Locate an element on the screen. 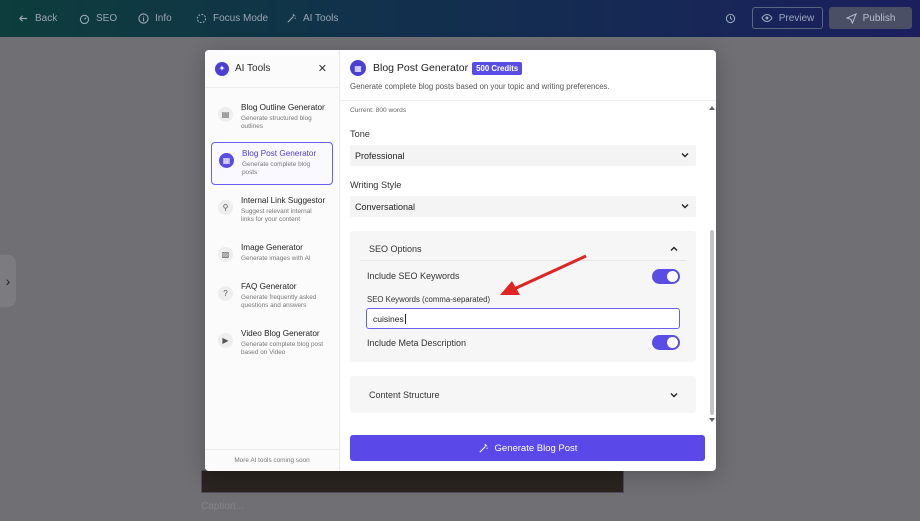 This screenshot has height=521, width=920. sidebar-header: ✦ AI Tools ✕ is located at coordinates (272, 69).